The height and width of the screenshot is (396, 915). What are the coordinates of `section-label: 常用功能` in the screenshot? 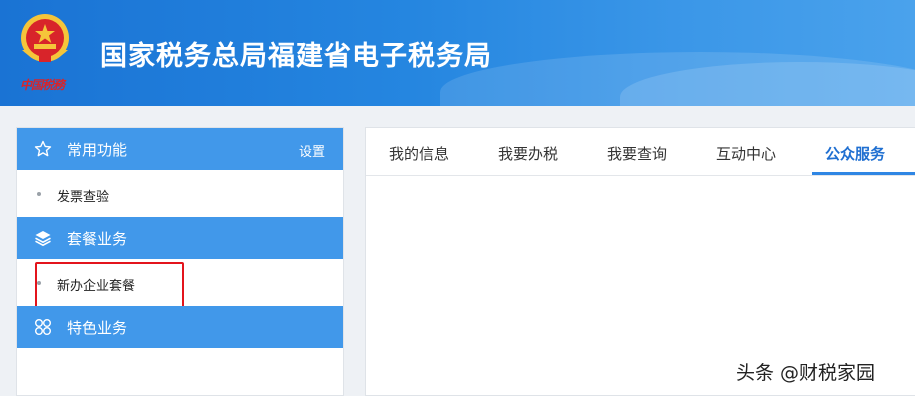 It's located at (97, 150).